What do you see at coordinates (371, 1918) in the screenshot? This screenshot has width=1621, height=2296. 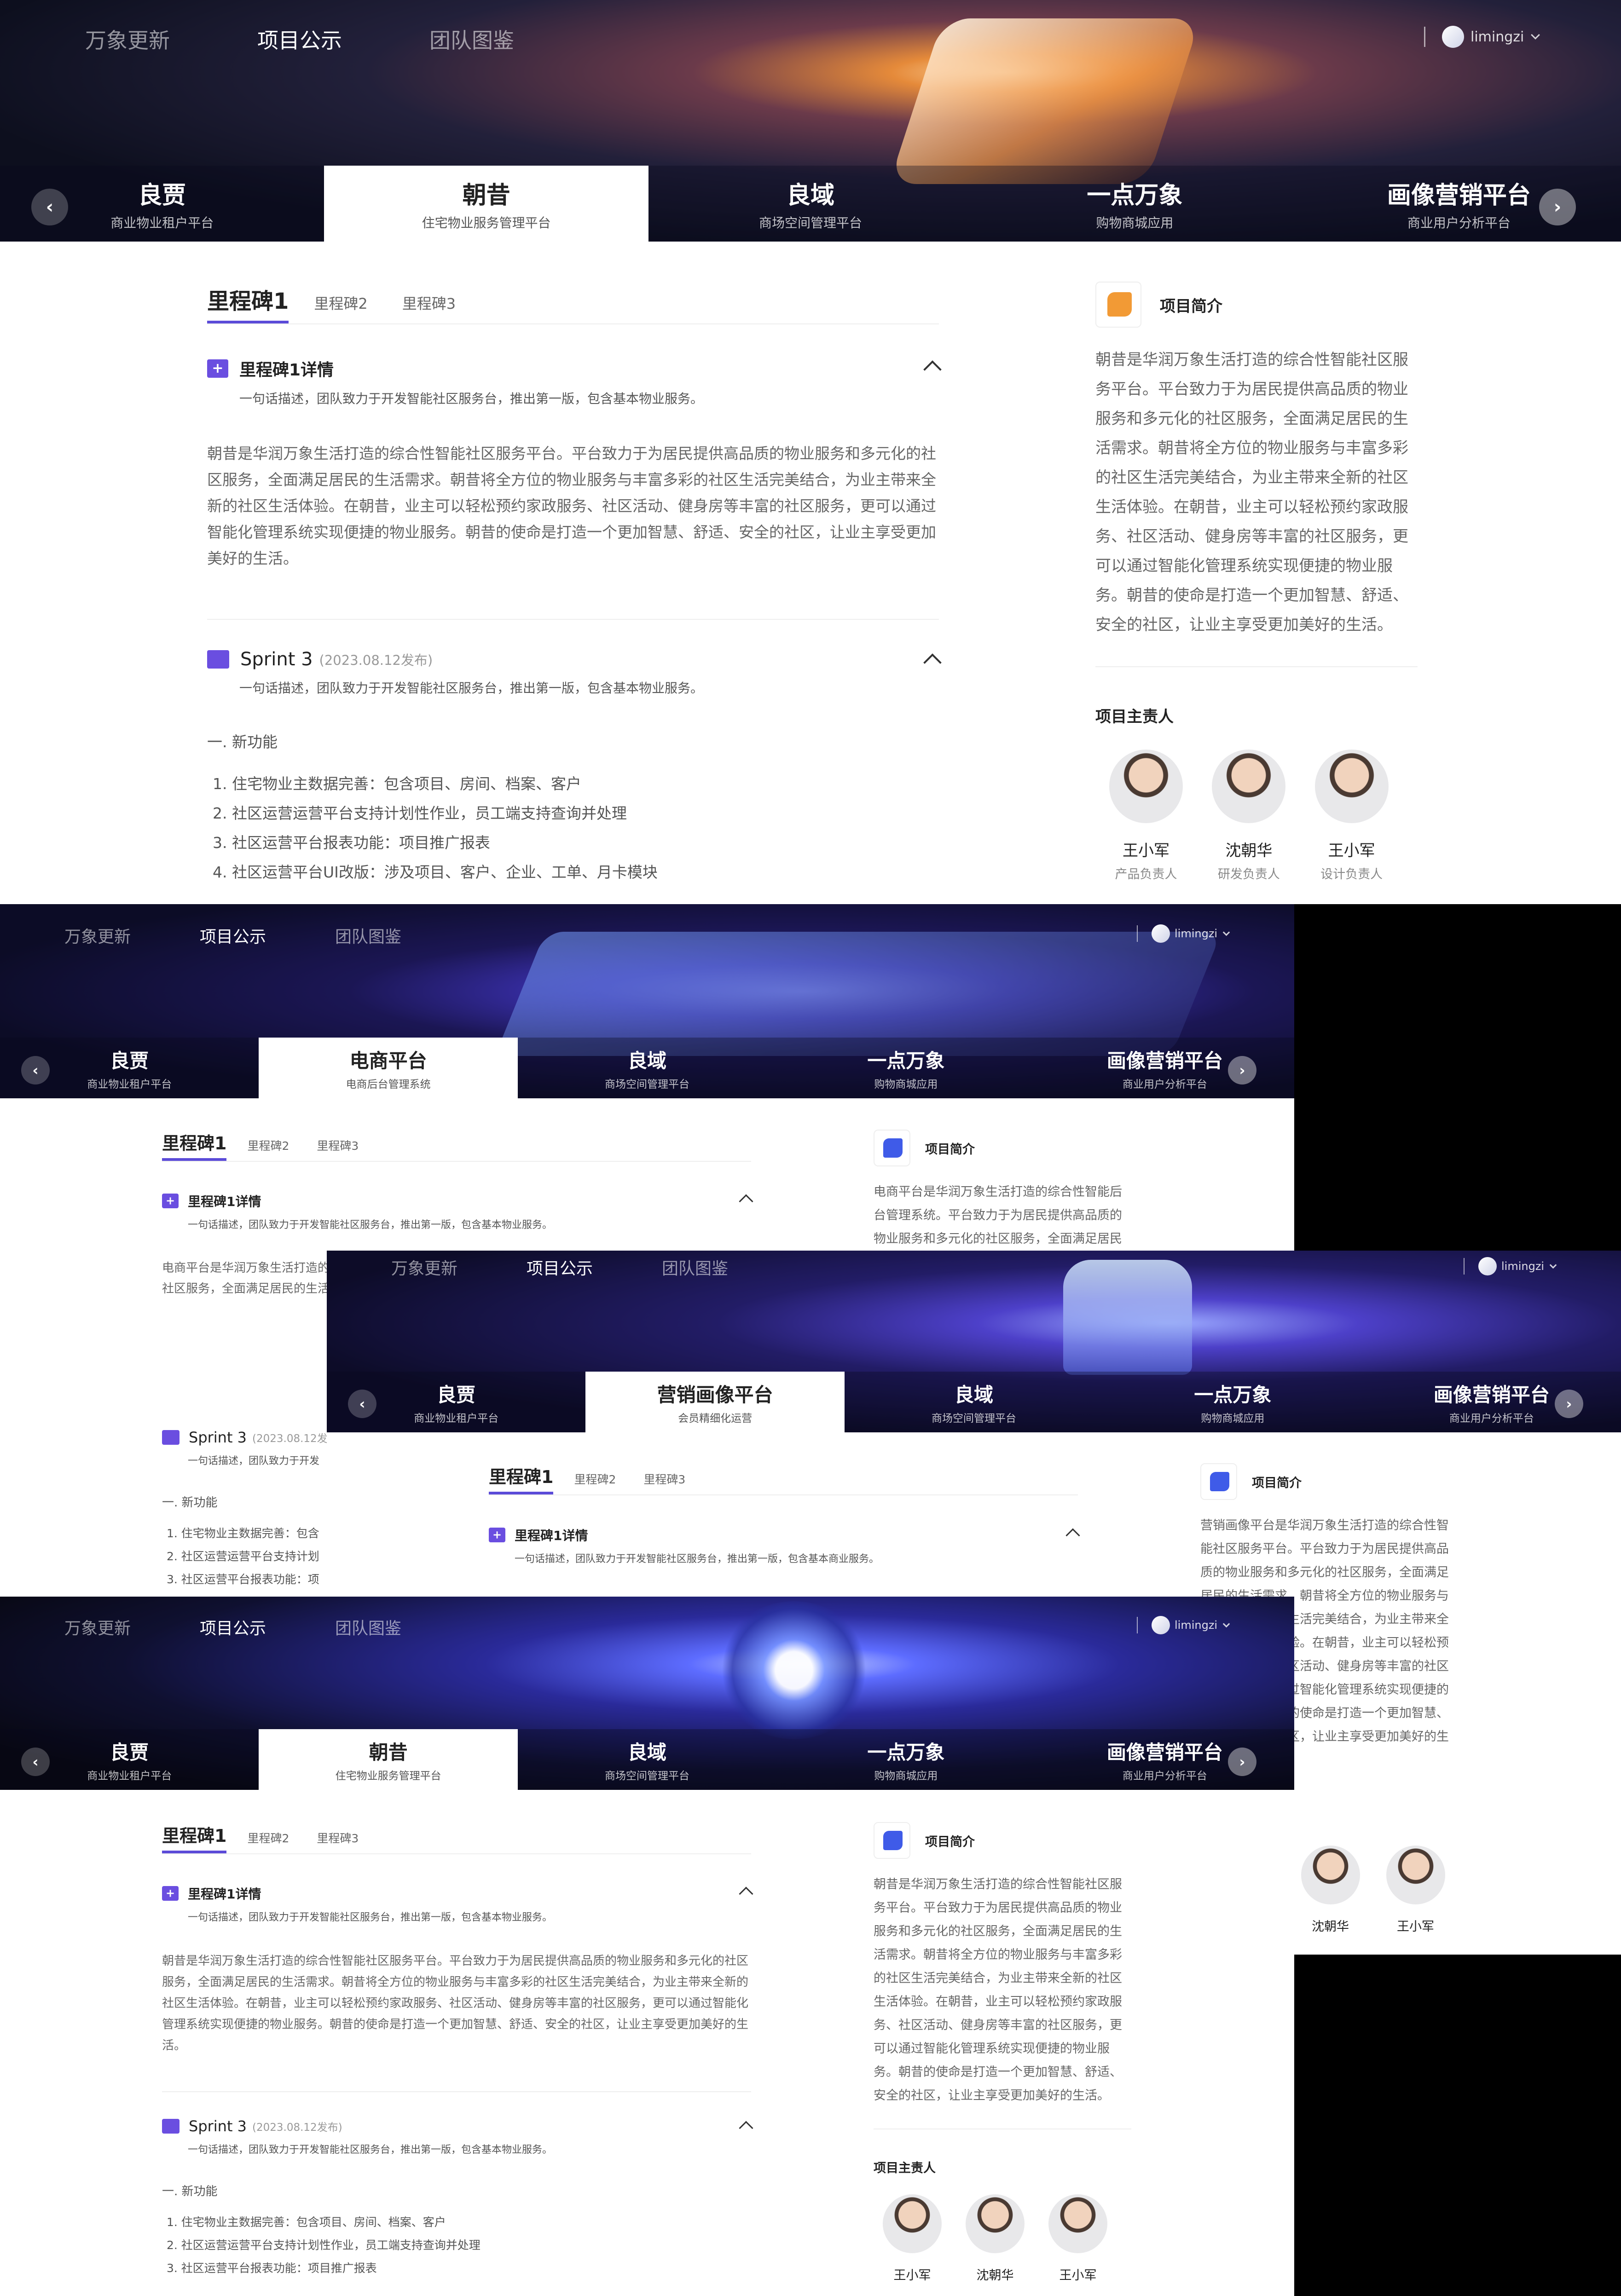 I see `section-desc: 一句话描述，团队致力于开发智能社区服务台，推出第一版，包含基本物业服务。` at bounding box center [371, 1918].